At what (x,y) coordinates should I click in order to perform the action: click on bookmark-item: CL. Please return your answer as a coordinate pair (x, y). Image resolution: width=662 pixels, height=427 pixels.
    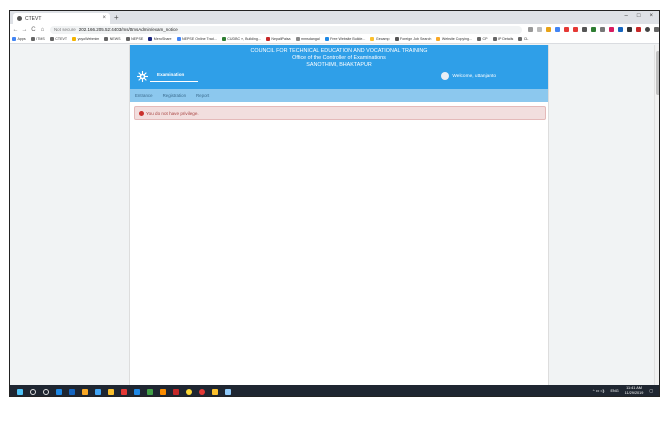
    Looking at the image, I should click on (523, 39).